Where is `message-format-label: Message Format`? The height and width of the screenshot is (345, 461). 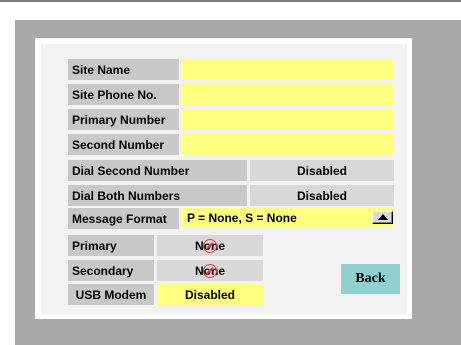 message-format-label: Message Format is located at coordinates (123, 218).